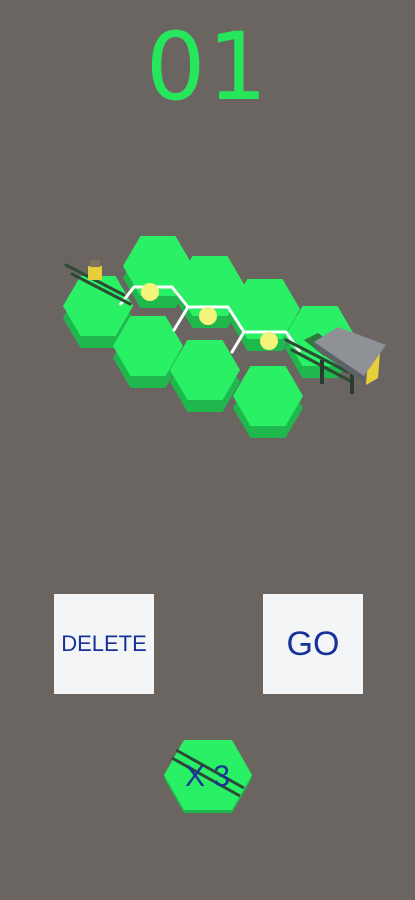 The image size is (415, 900). What do you see at coordinates (207, 67) in the screenshot?
I see `level-counter: 01` at bounding box center [207, 67].